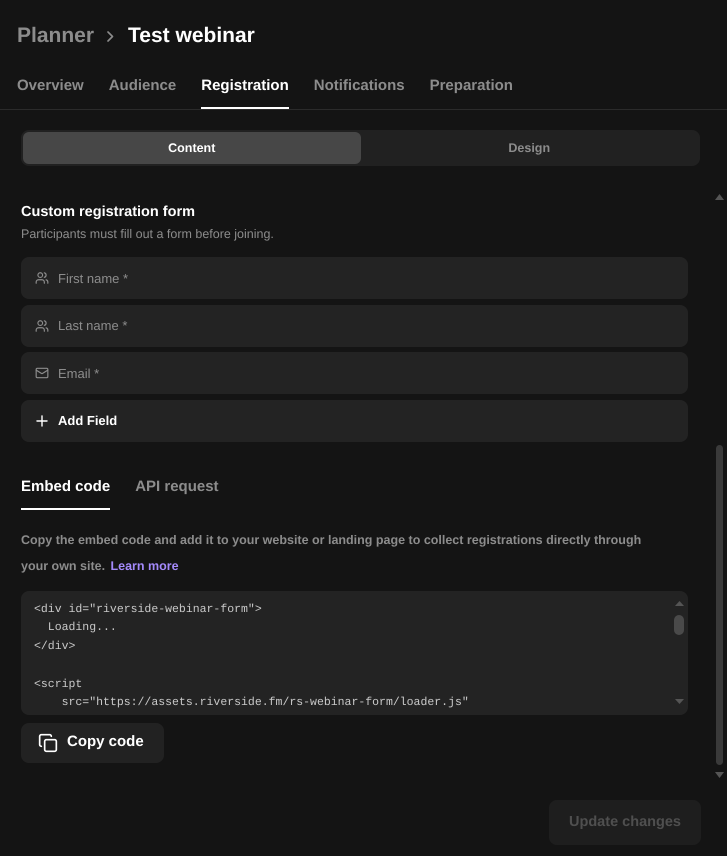 The height and width of the screenshot is (856, 727). Describe the element at coordinates (42, 420) in the screenshot. I see `plus-icon` at that location.